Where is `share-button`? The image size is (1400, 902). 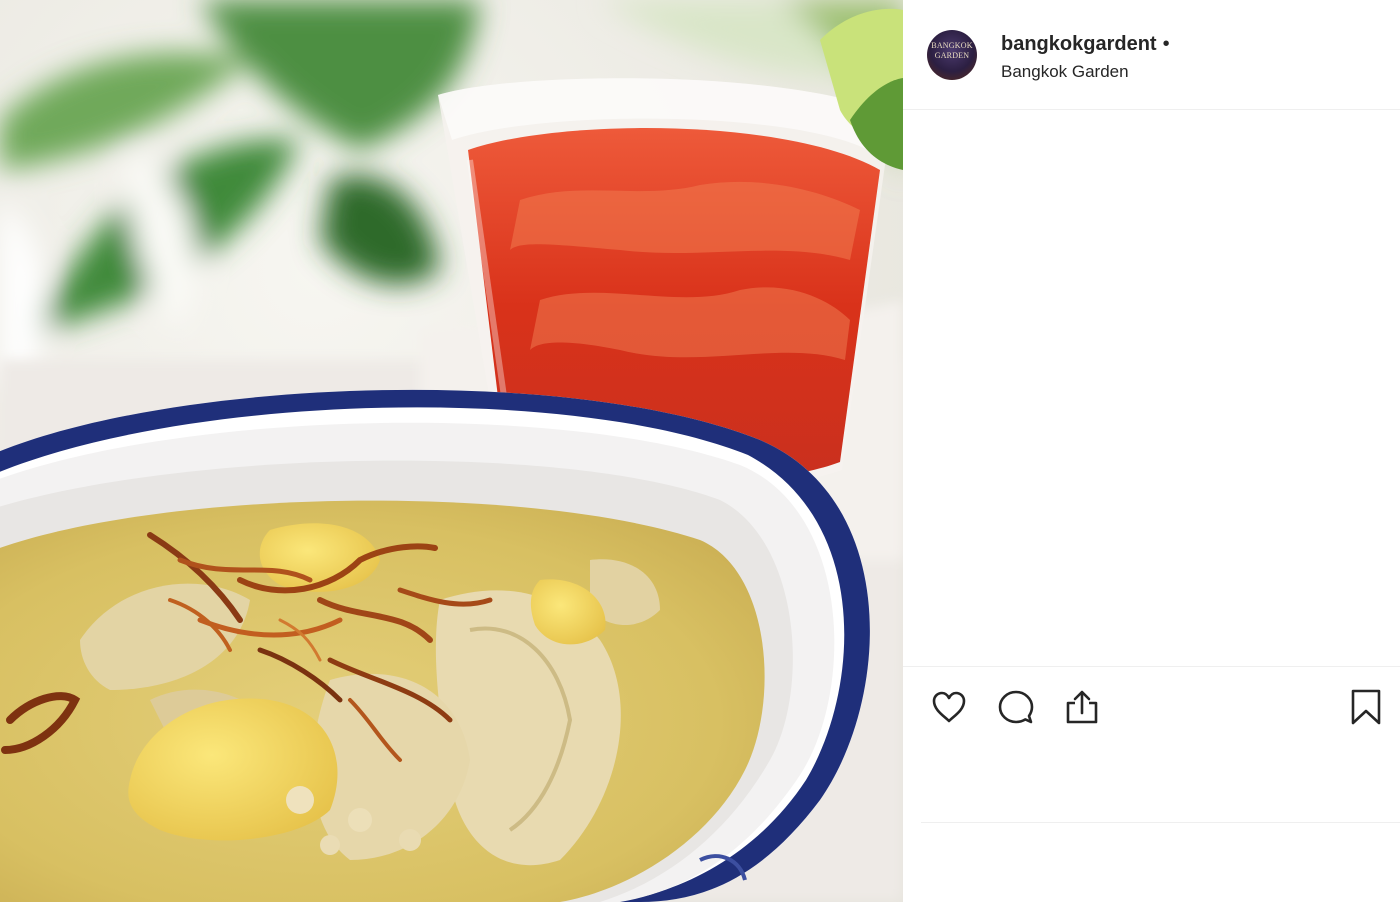 share-button is located at coordinates (1082, 707).